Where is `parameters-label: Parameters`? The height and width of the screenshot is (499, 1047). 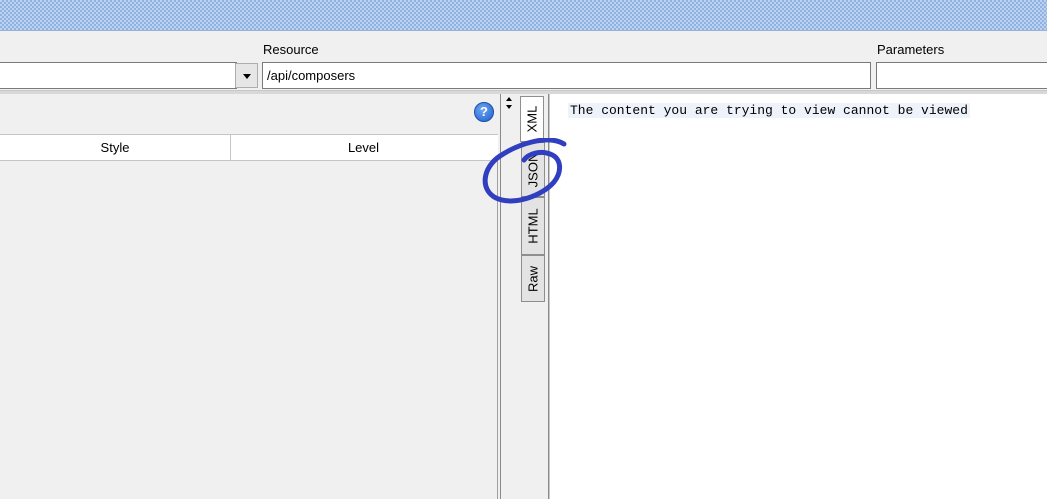
parameters-label: Parameters is located at coordinates (911, 49).